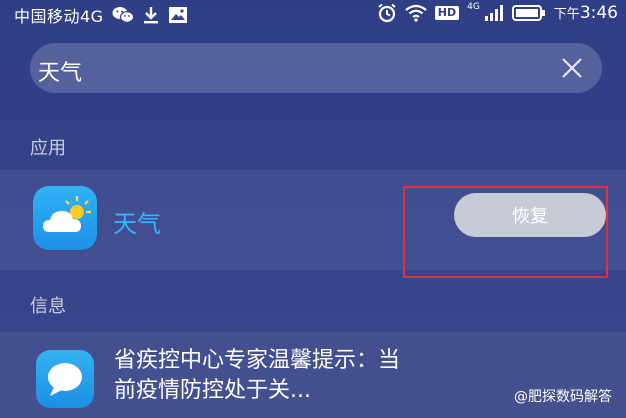 This screenshot has height=418, width=626. I want to click on clock: 下午3:46, so click(586, 13).